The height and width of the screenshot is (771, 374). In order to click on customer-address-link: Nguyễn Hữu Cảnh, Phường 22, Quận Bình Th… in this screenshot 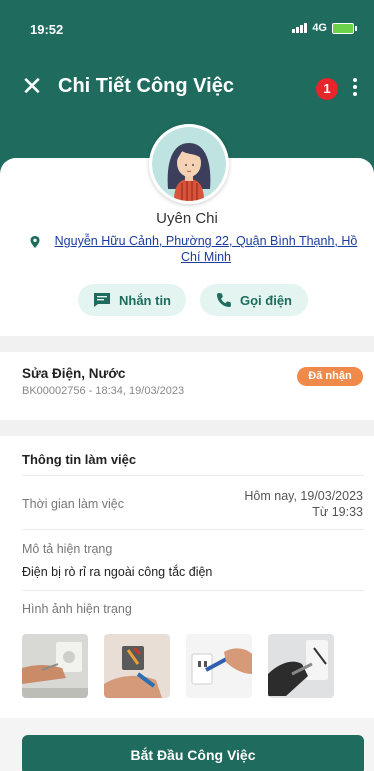, I will do `click(206, 249)`.